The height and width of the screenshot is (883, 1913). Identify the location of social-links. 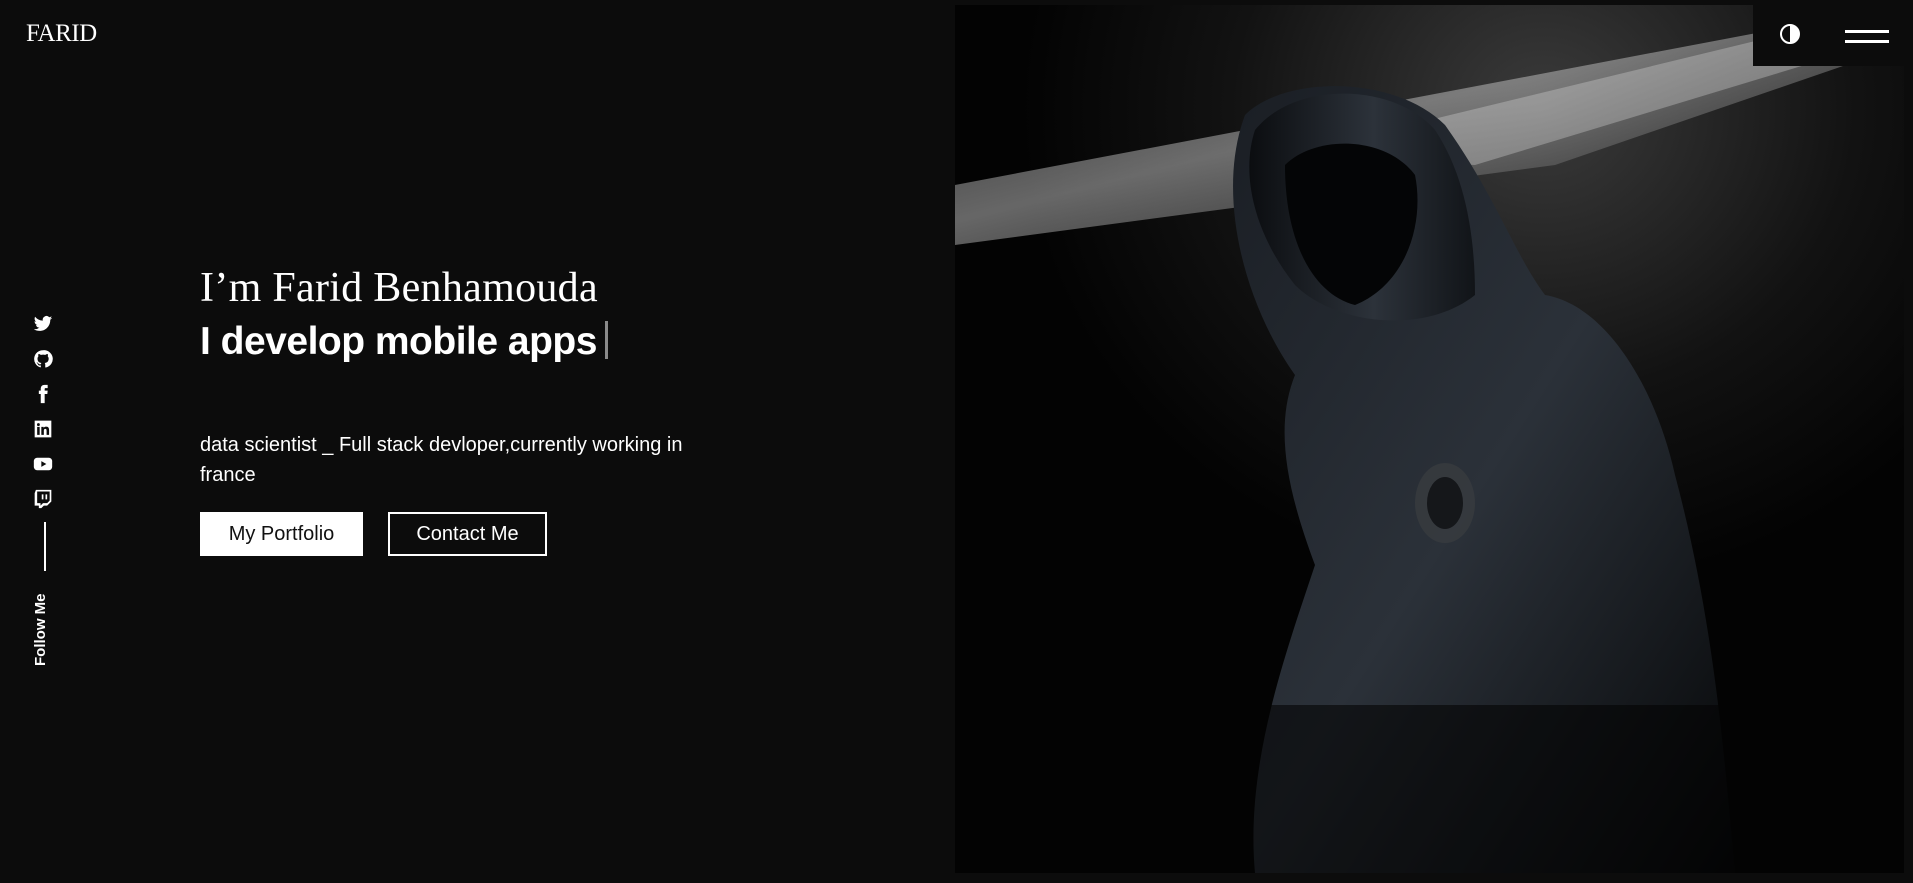
(44, 419).